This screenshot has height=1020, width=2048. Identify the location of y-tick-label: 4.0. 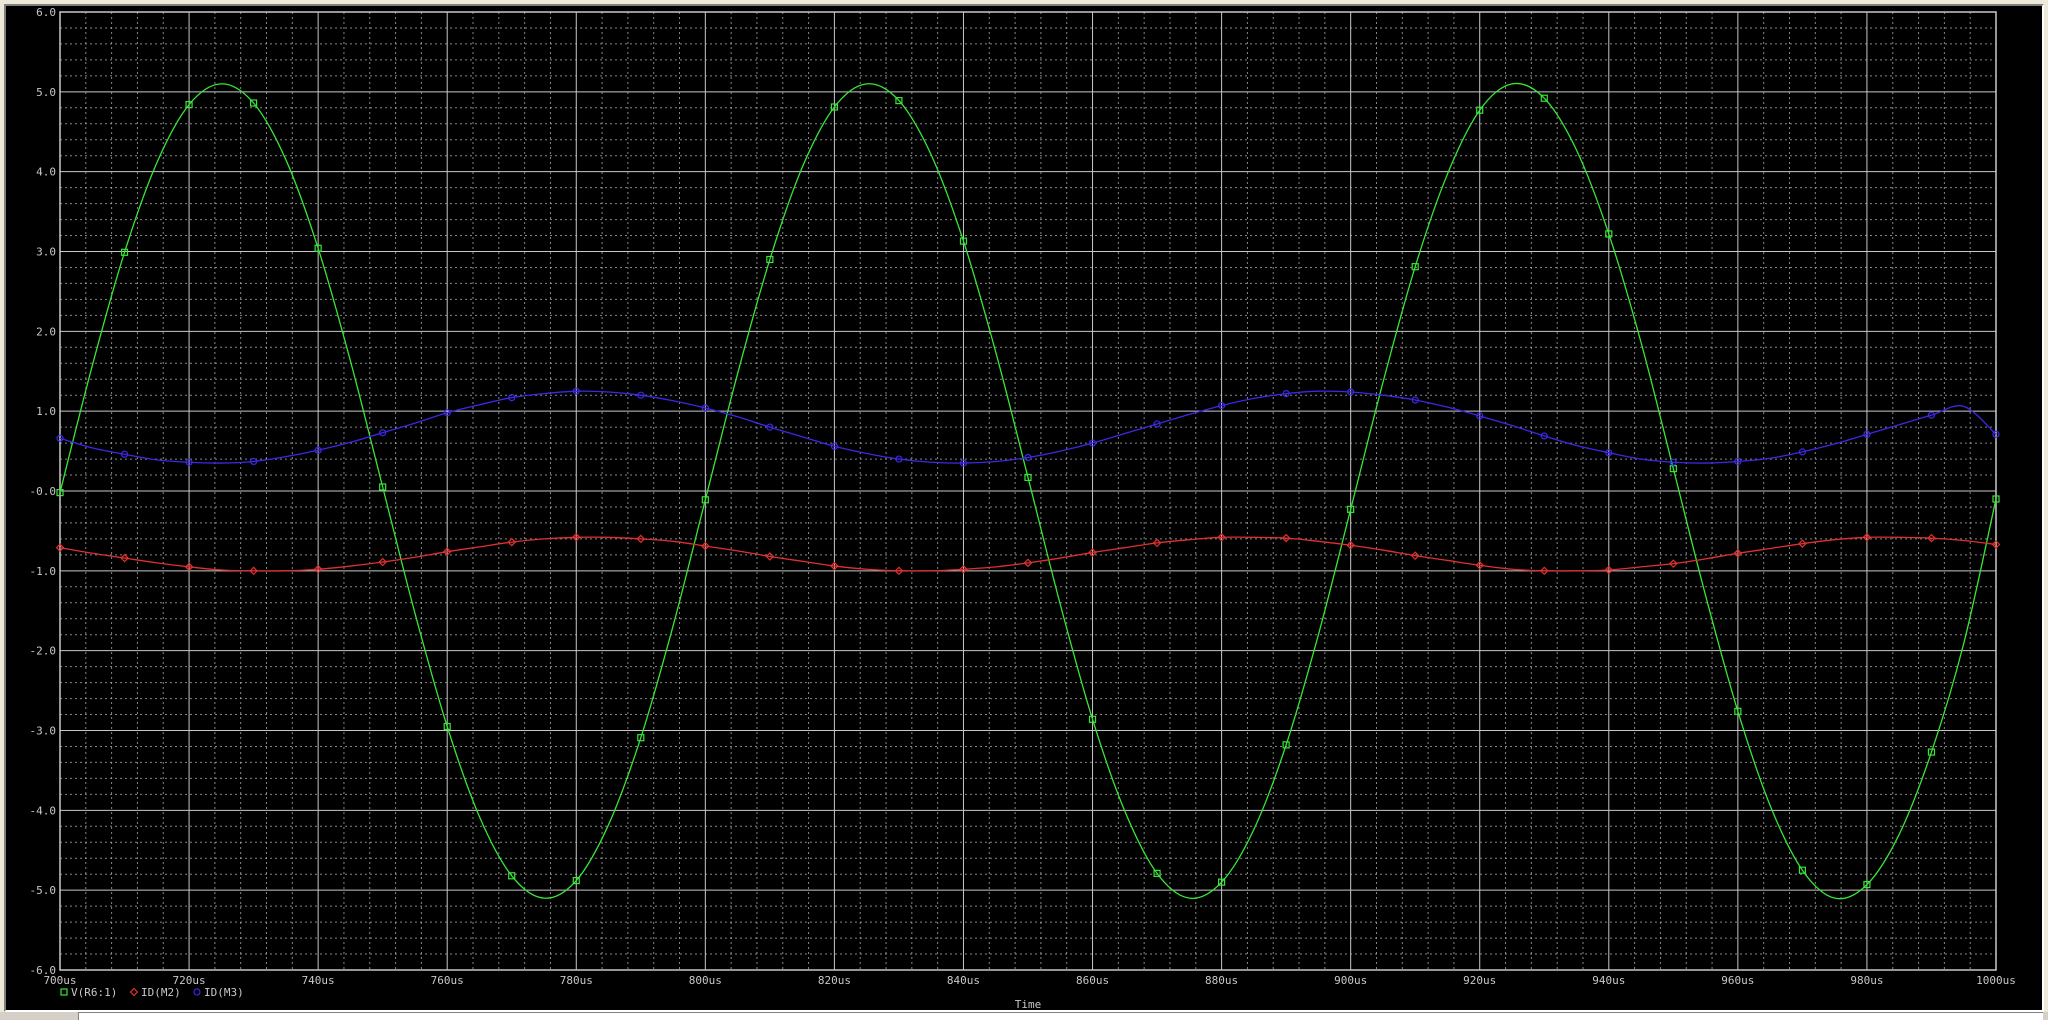
(46, 172).